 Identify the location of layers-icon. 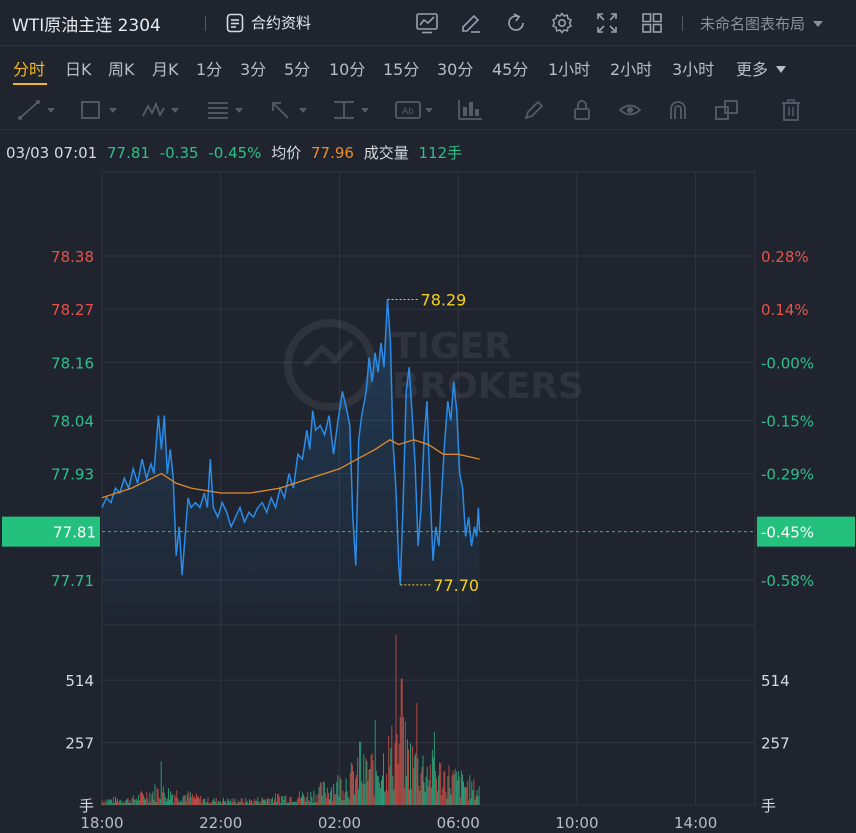
(727, 110).